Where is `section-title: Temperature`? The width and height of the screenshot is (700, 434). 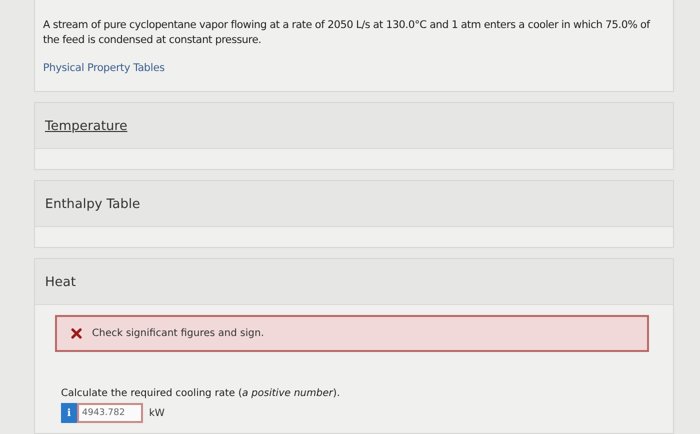
section-title: Temperature is located at coordinates (86, 126).